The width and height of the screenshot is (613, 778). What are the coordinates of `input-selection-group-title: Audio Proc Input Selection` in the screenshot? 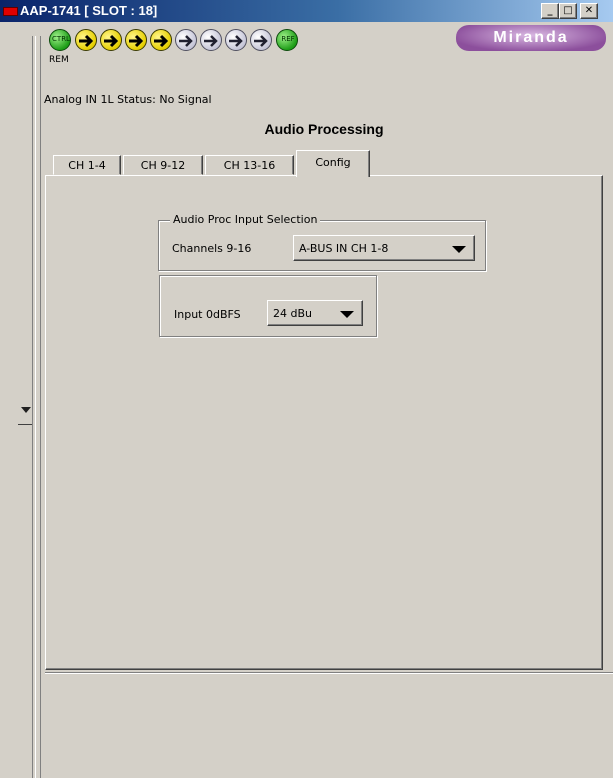 It's located at (245, 219).